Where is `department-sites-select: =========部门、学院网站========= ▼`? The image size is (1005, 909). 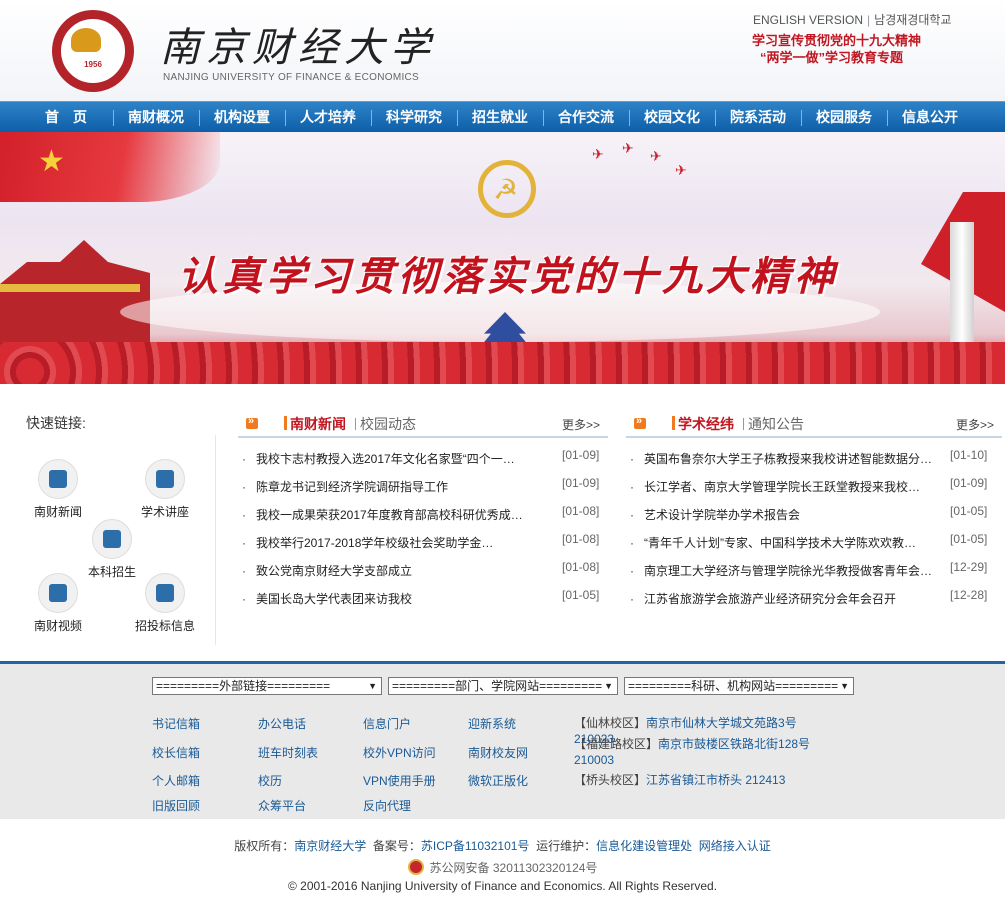 department-sites-select: =========部门、学院网站========= ▼ is located at coordinates (503, 686).